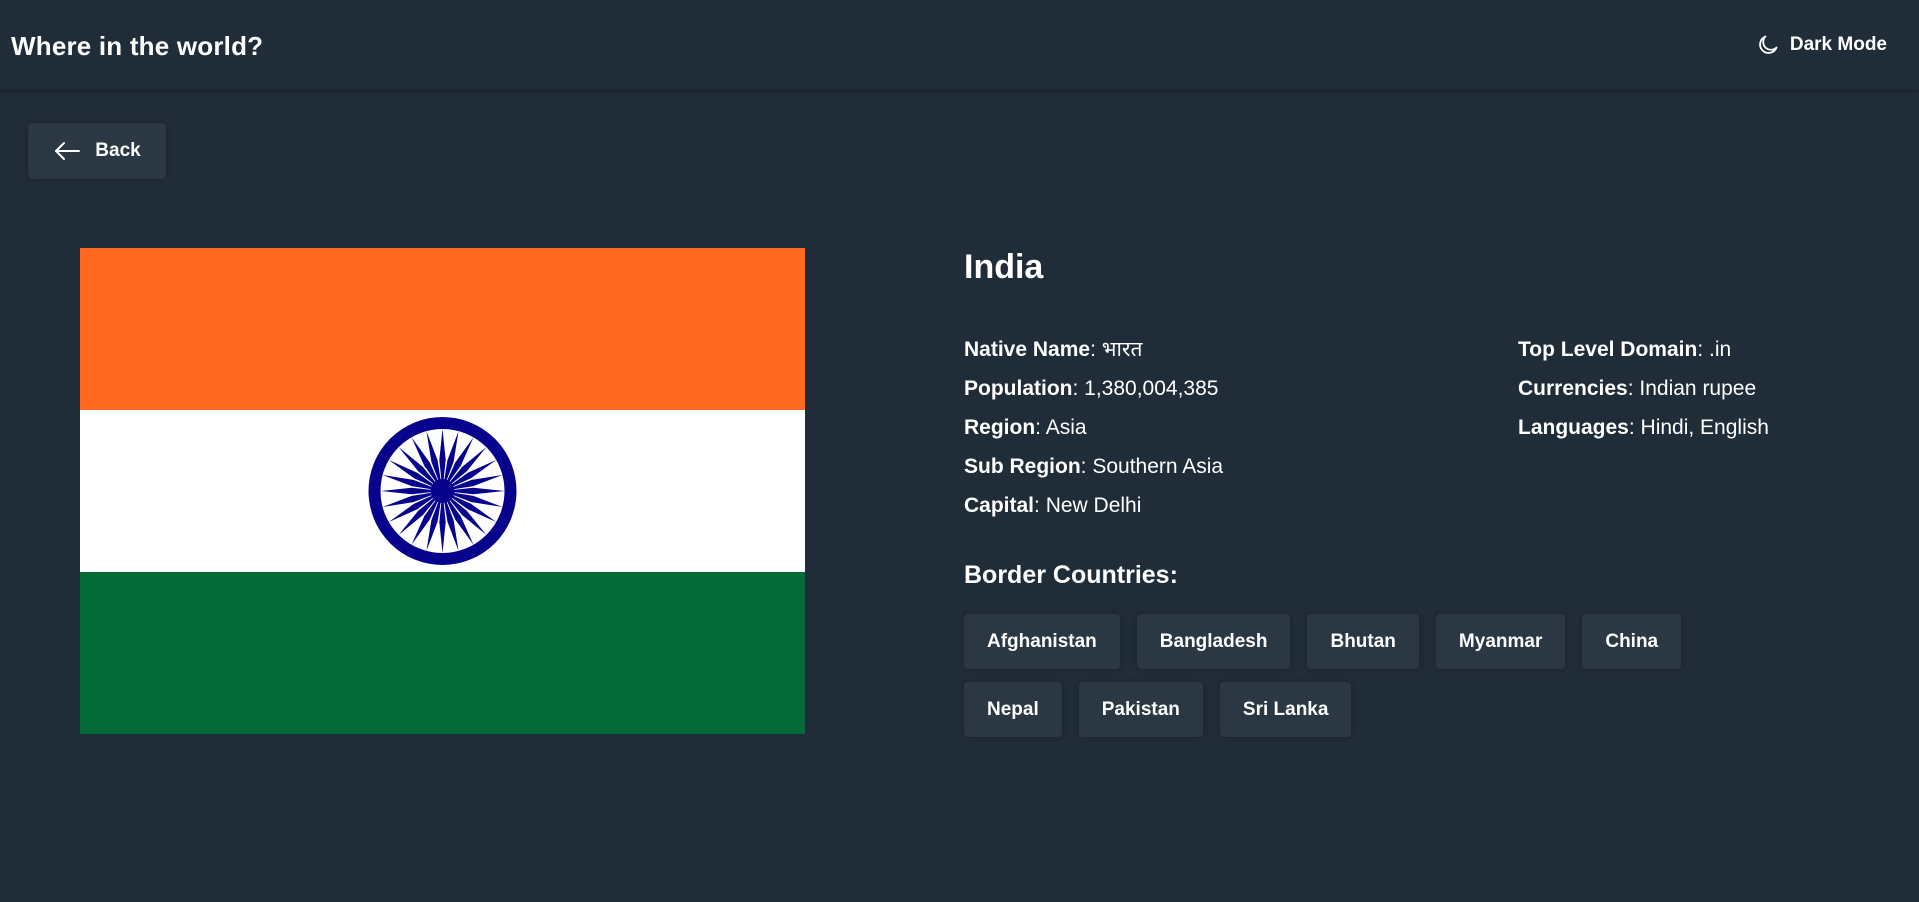 This screenshot has height=902, width=1919. I want to click on population-row: Population: 1,380,004,385, so click(1091, 388).